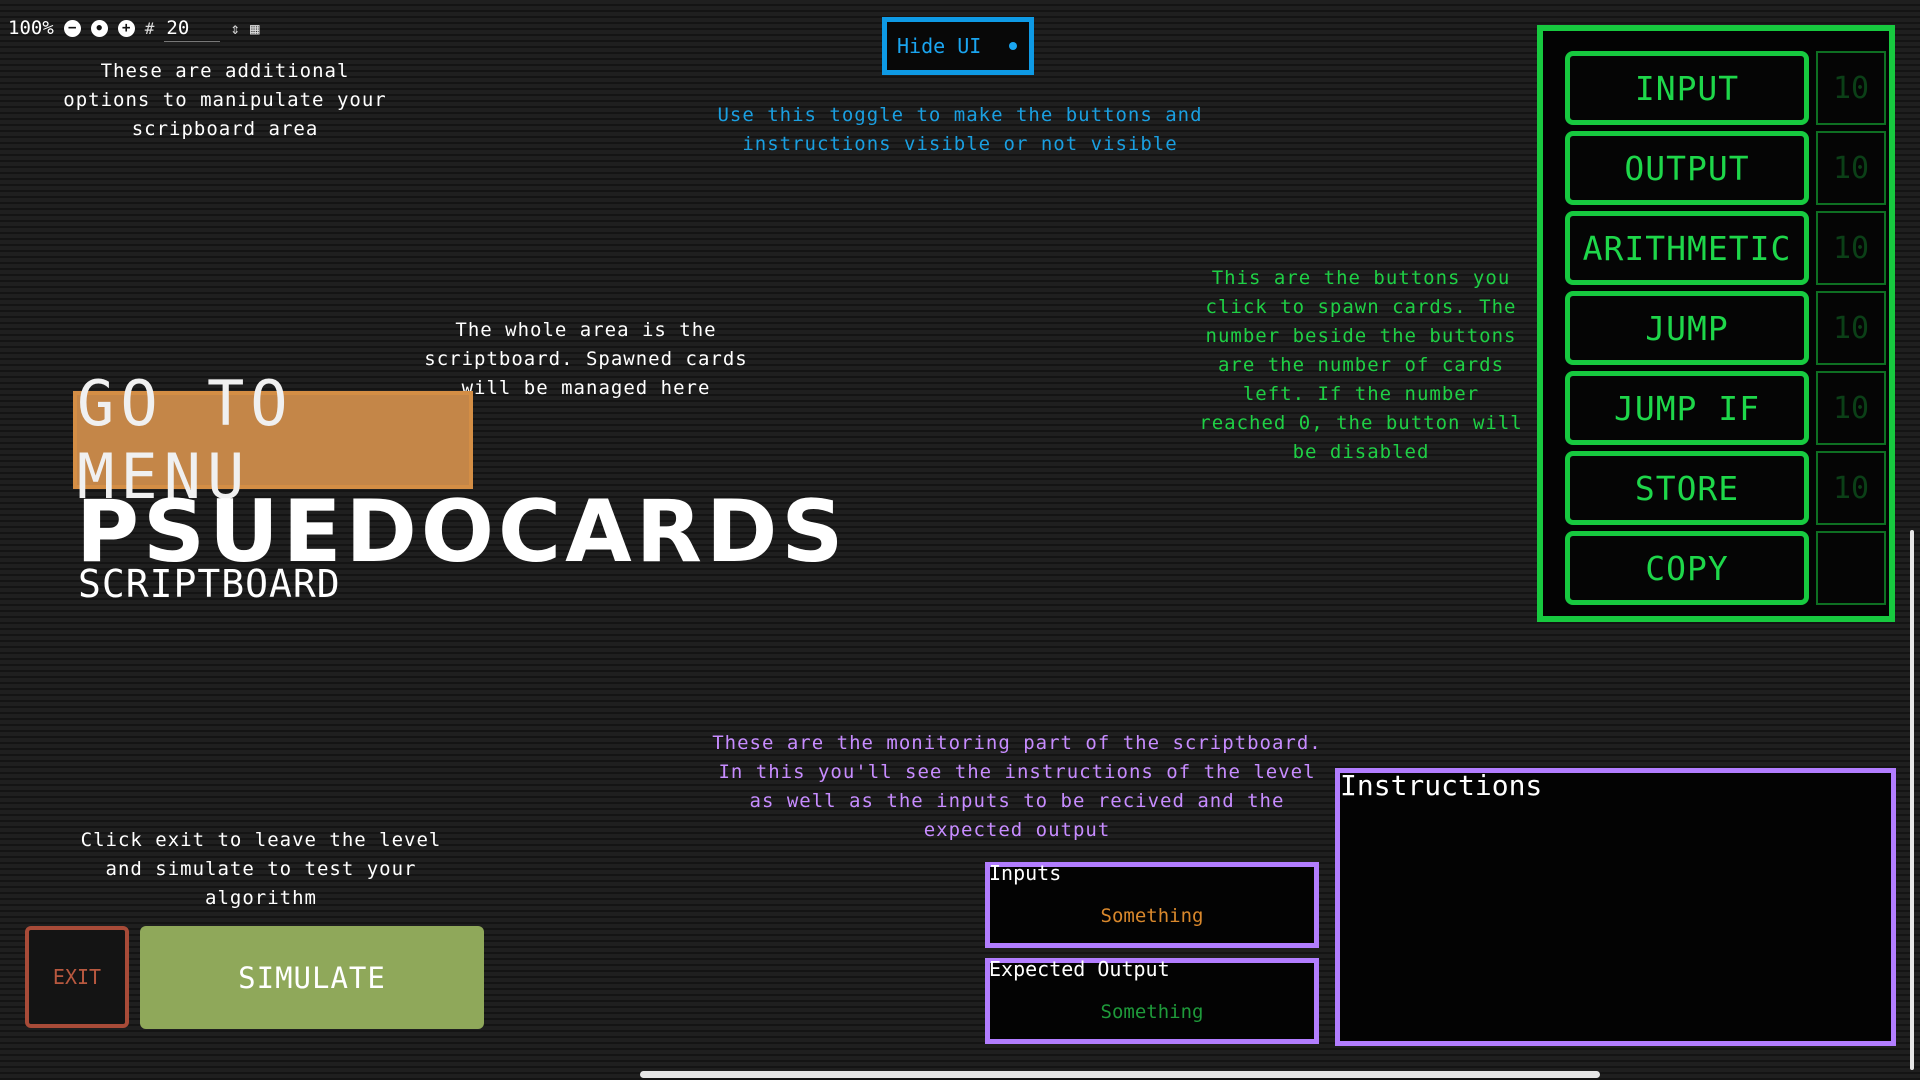 The height and width of the screenshot is (1080, 1920). What do you see at coordinates (1851, 408) in the screenshot?
I see `jump-if-card-count: 10` at bounding box center [1851, 408].